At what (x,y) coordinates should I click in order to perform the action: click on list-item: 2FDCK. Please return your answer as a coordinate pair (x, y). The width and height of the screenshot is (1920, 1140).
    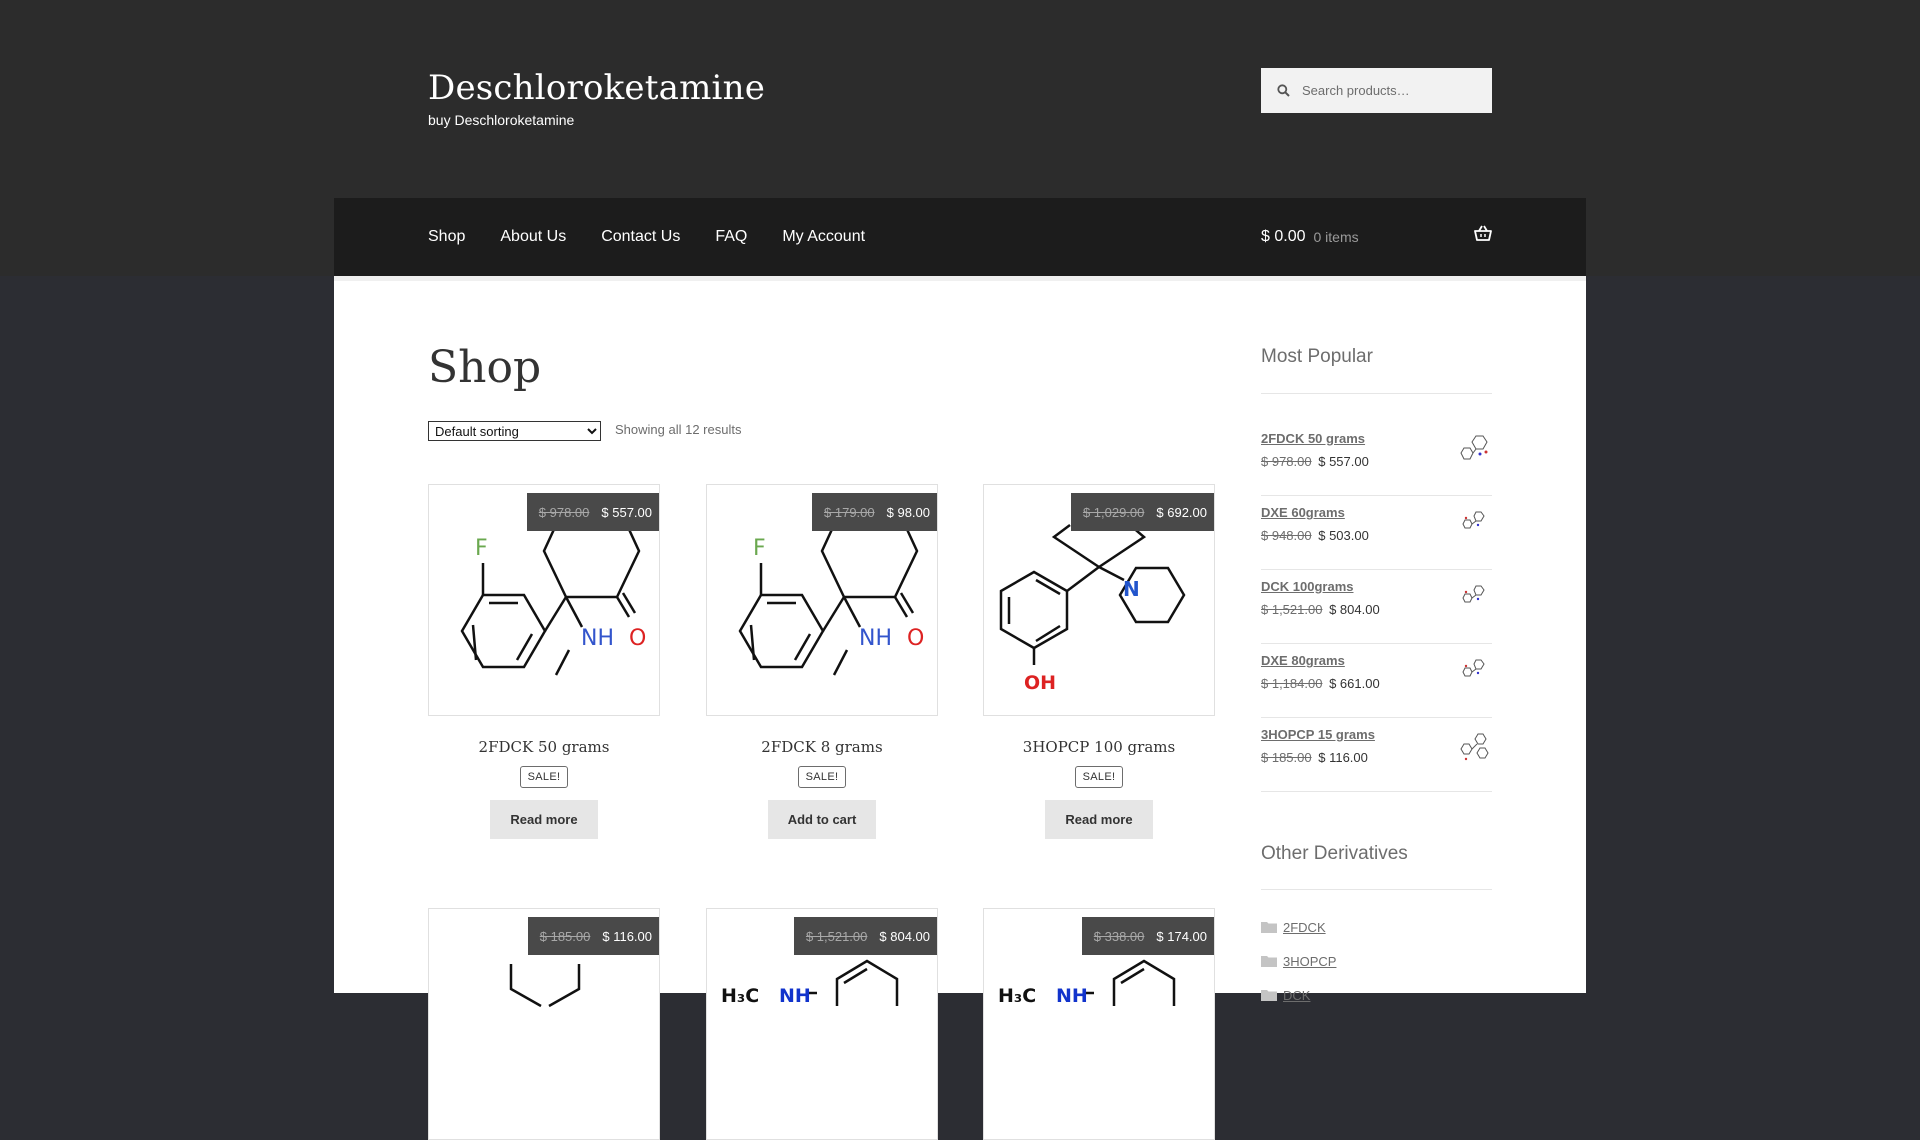
    Looking at the image, I should click on (1298, 927).